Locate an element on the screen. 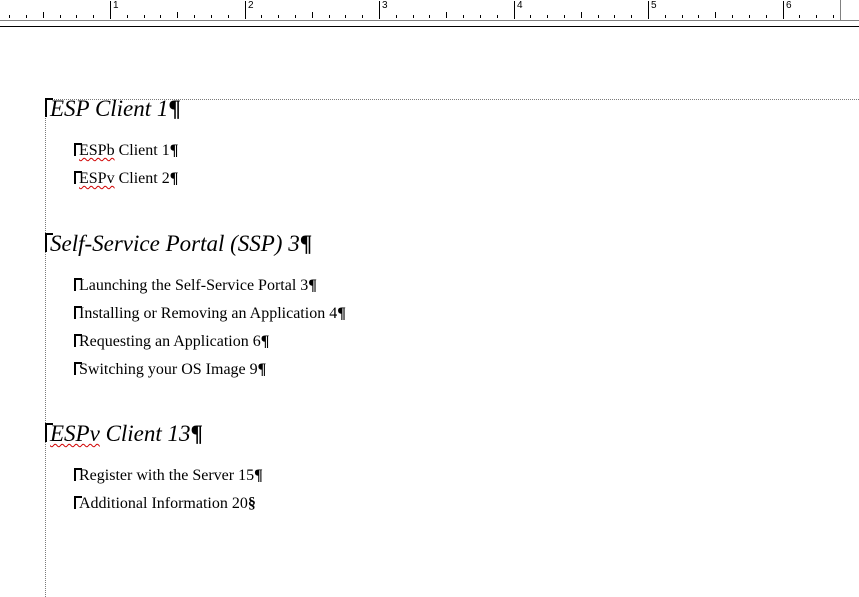 Image resolution: width=859 pixels, height=597 pixels. toc-entry-text: Launching the Self-Service Portal 3 is located at coordinates (194, 285).